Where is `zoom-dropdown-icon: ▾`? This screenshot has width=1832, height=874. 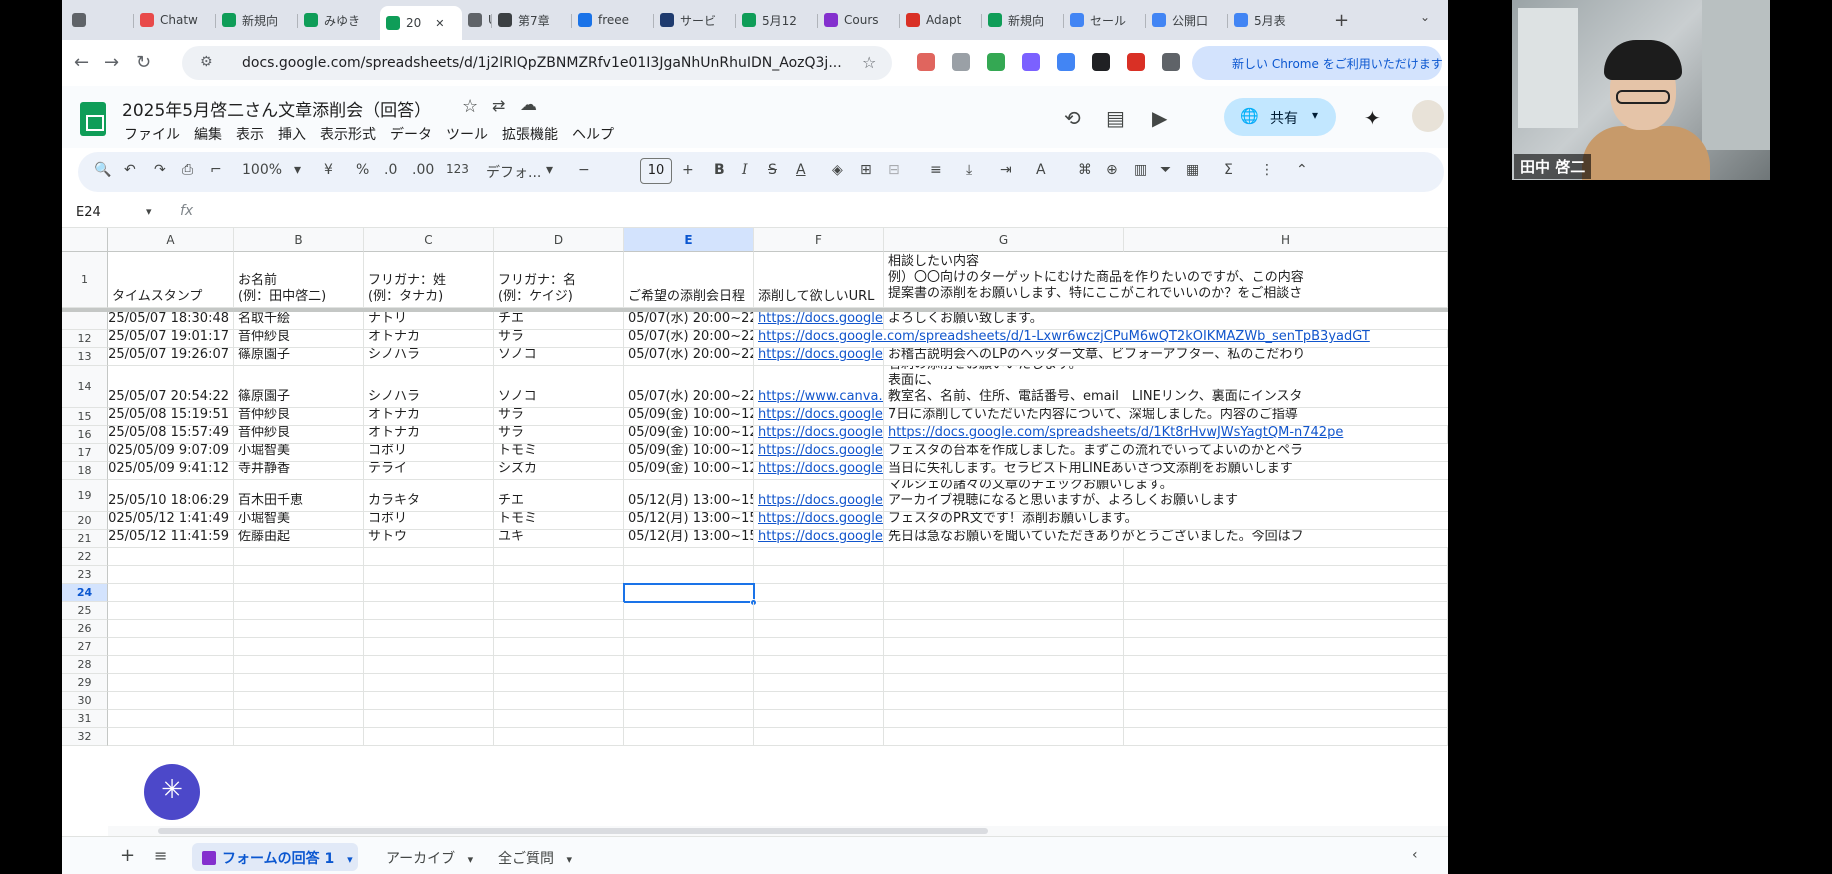
zoom-dropdown-icon: ▾ is located at coordinates (297, 170).